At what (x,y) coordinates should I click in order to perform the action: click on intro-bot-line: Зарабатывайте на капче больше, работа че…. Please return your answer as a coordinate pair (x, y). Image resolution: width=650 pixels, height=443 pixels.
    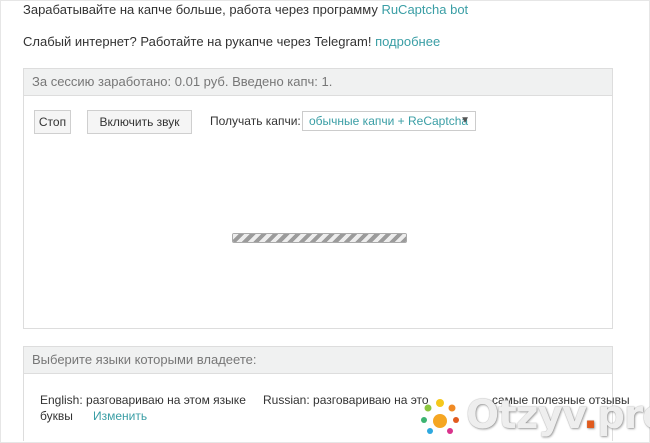
    Looking at the image, I should click on (245, 9).